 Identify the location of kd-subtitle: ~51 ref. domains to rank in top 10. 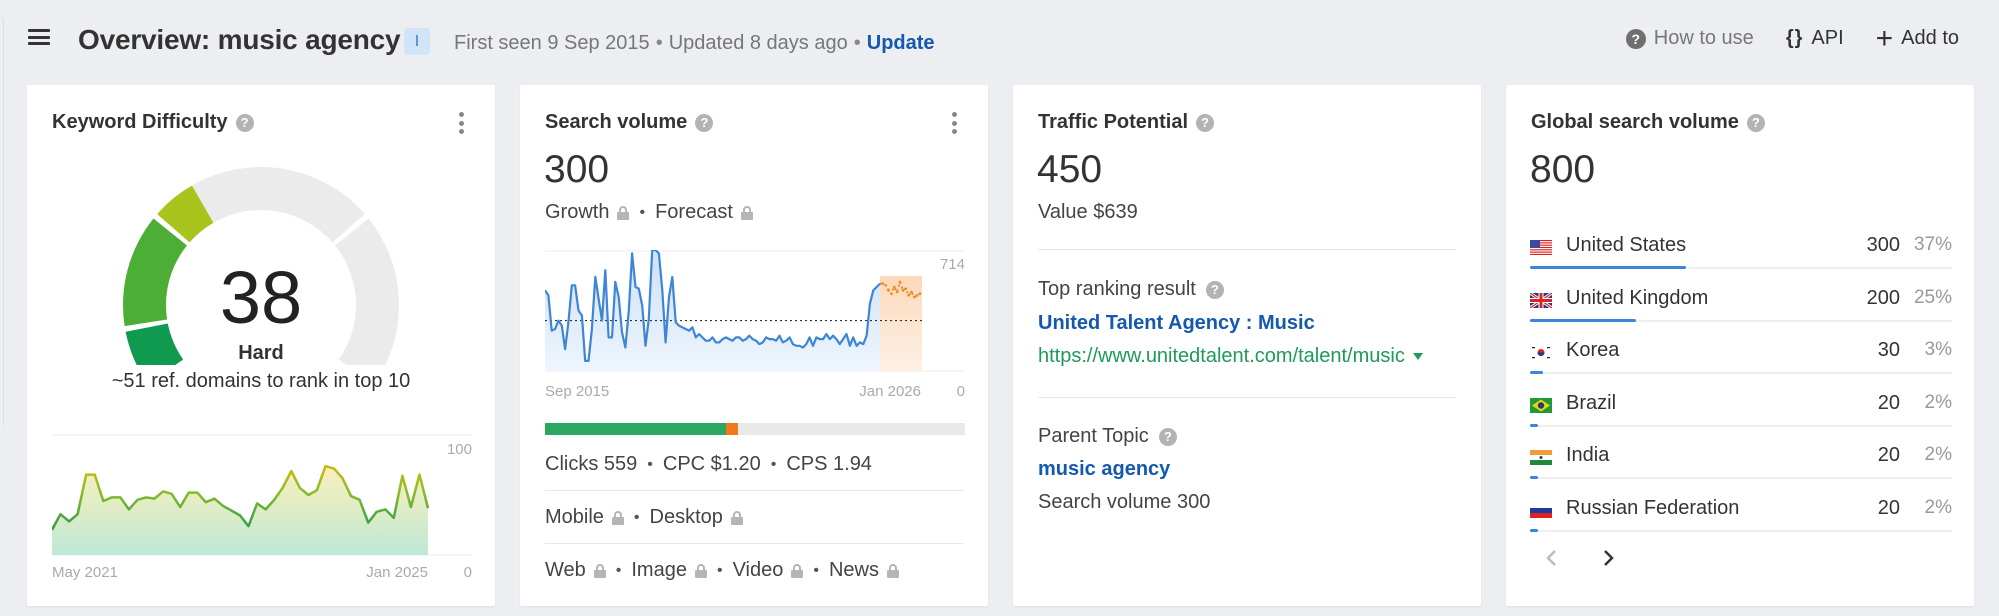
(261, 381).